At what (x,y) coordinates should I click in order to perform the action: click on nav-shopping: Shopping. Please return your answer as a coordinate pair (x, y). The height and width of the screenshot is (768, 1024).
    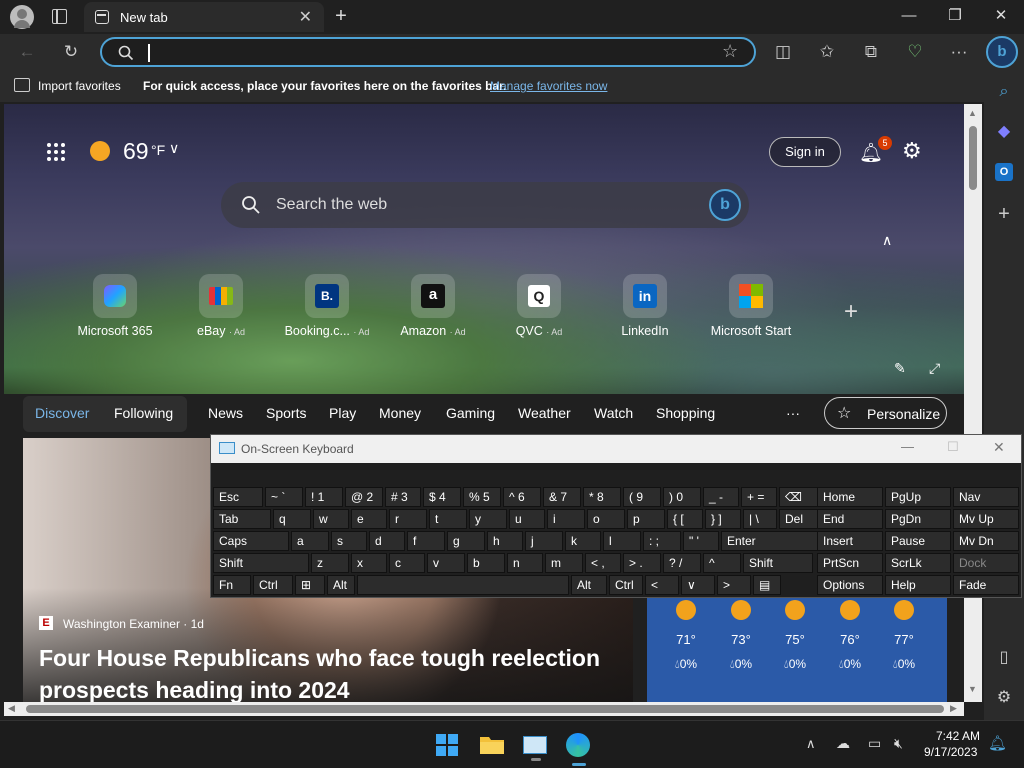
    Looking at the image, I should click on (685, 413).